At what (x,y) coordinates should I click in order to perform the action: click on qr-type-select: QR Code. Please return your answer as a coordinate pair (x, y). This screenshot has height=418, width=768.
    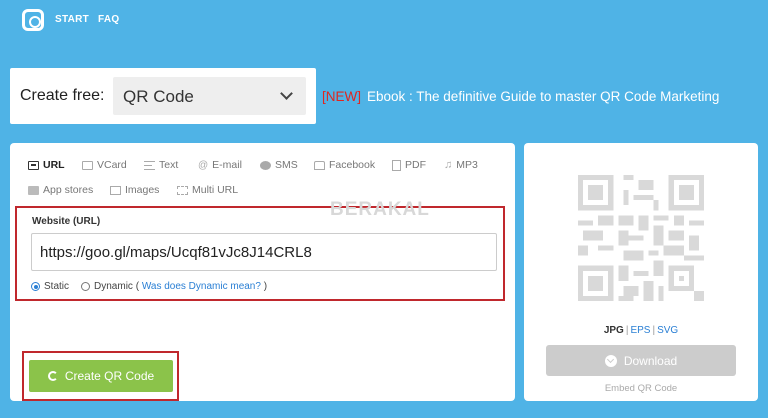
    Looking at the image, I should click on (209, 96).